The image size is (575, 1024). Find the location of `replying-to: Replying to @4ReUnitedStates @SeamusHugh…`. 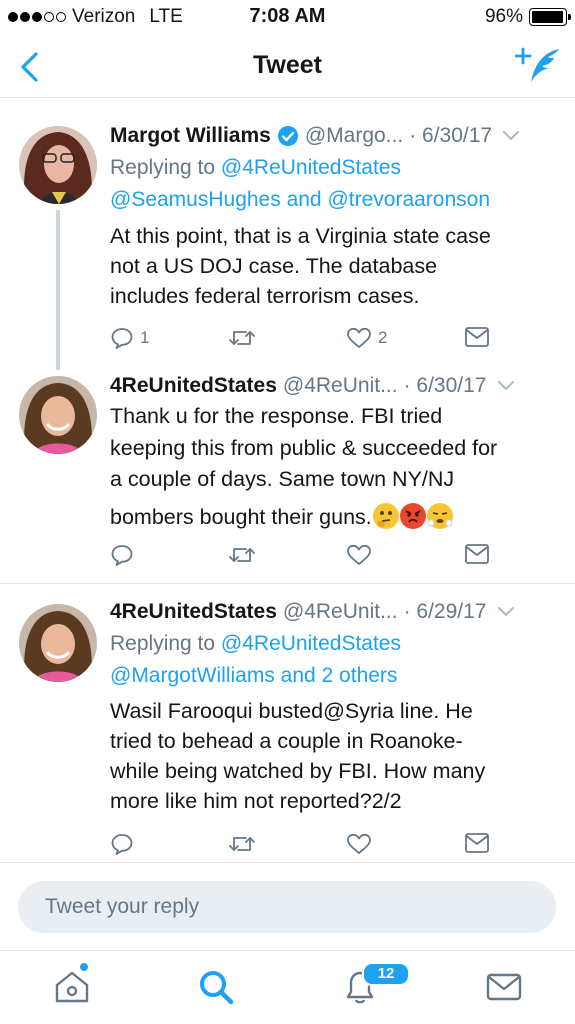

replying-to: Replying to @4ReUnitedStates @SeamusHugh… is located at coordinates (332, 184).